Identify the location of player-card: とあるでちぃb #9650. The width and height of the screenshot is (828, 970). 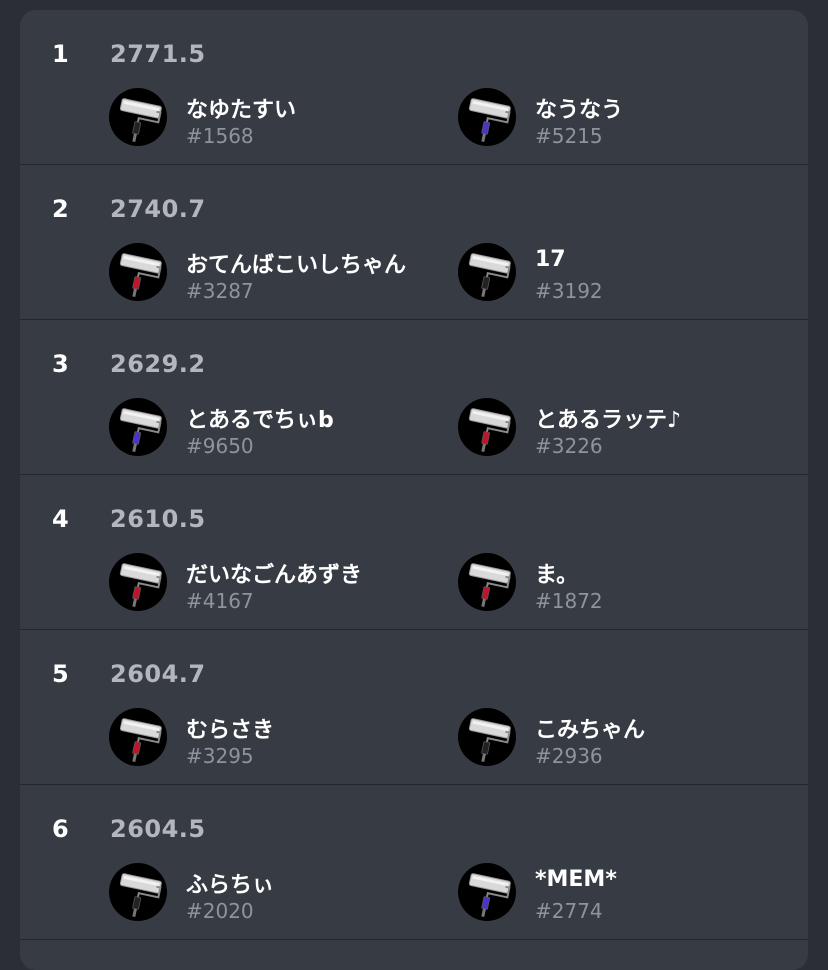
(274, 428).